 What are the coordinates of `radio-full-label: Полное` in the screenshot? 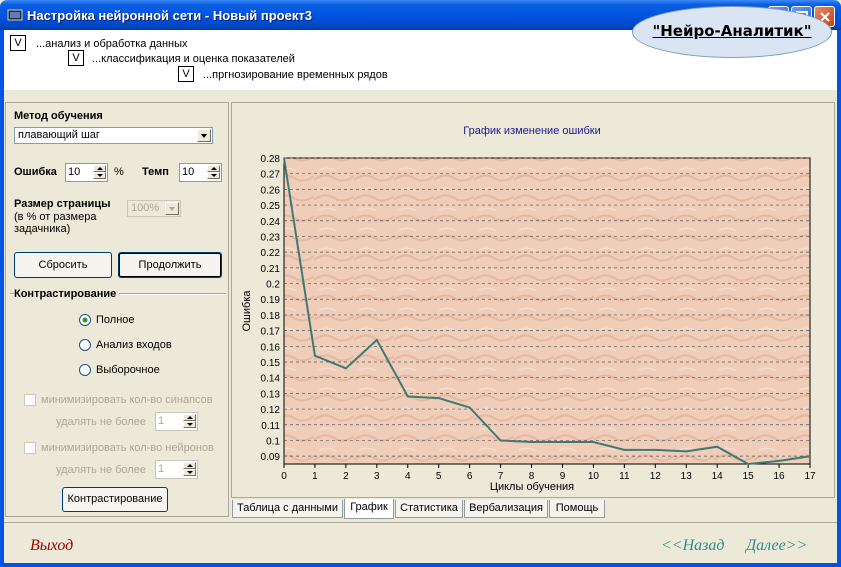 It's located at (115, 320).